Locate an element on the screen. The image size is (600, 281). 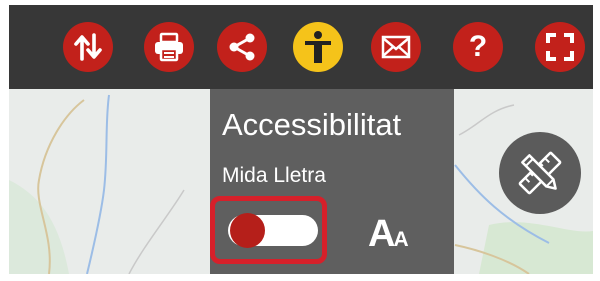
accessibility-button is located at coordinates (318, 47).